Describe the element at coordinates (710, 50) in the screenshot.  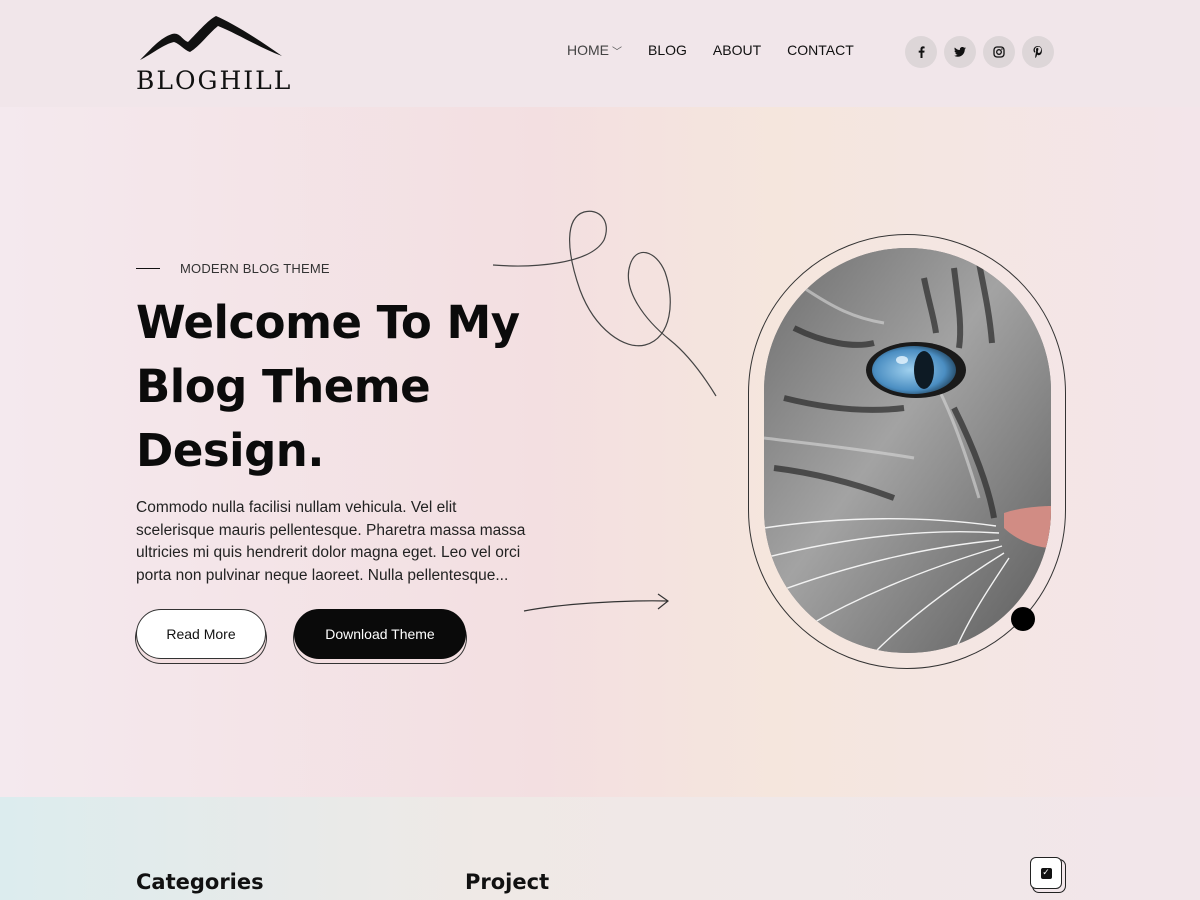
I see `main-nav: HOME ﹀ BLOG ABOUT CONTACT` at that location.